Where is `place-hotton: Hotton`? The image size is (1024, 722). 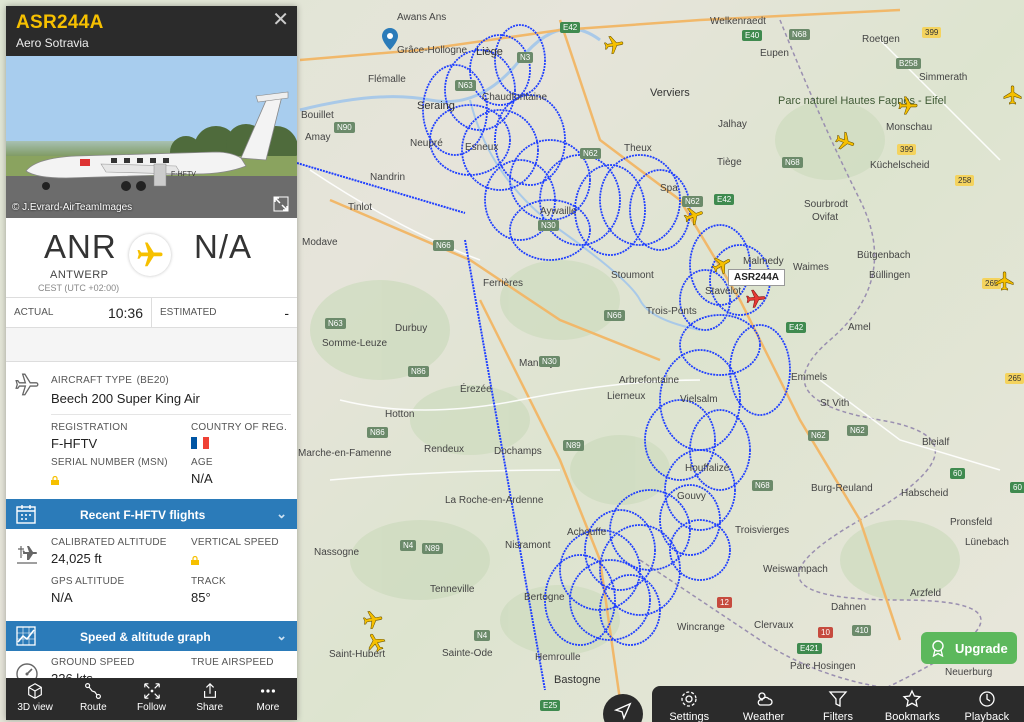 place-hotton: Hotton is located at coordinates (400, 414).